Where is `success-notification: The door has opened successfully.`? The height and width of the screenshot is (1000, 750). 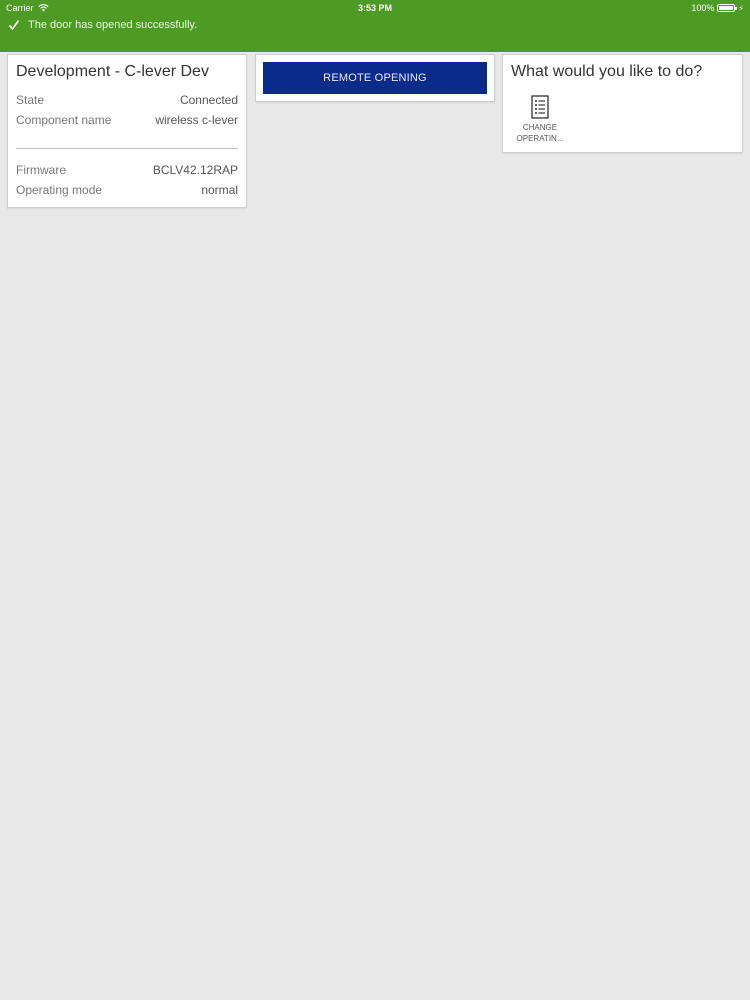
success-notification: The door has opened successfully. is located at coordinates (102, 25).